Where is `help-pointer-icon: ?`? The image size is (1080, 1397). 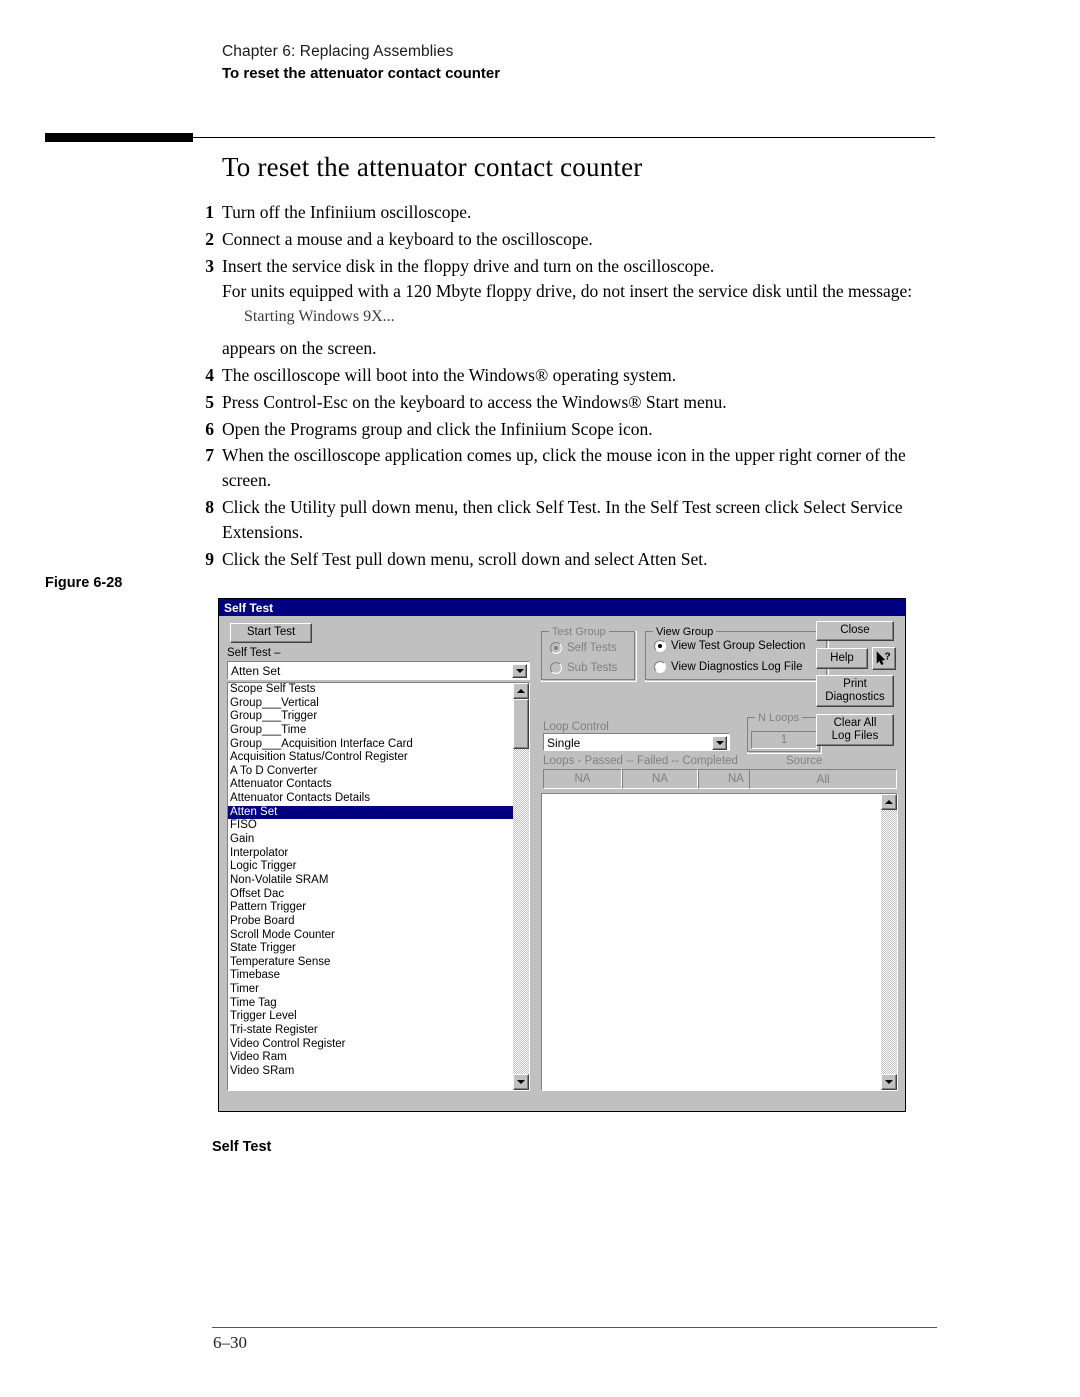 help-pointer-icon: ? is located at coordinates (884, 658).